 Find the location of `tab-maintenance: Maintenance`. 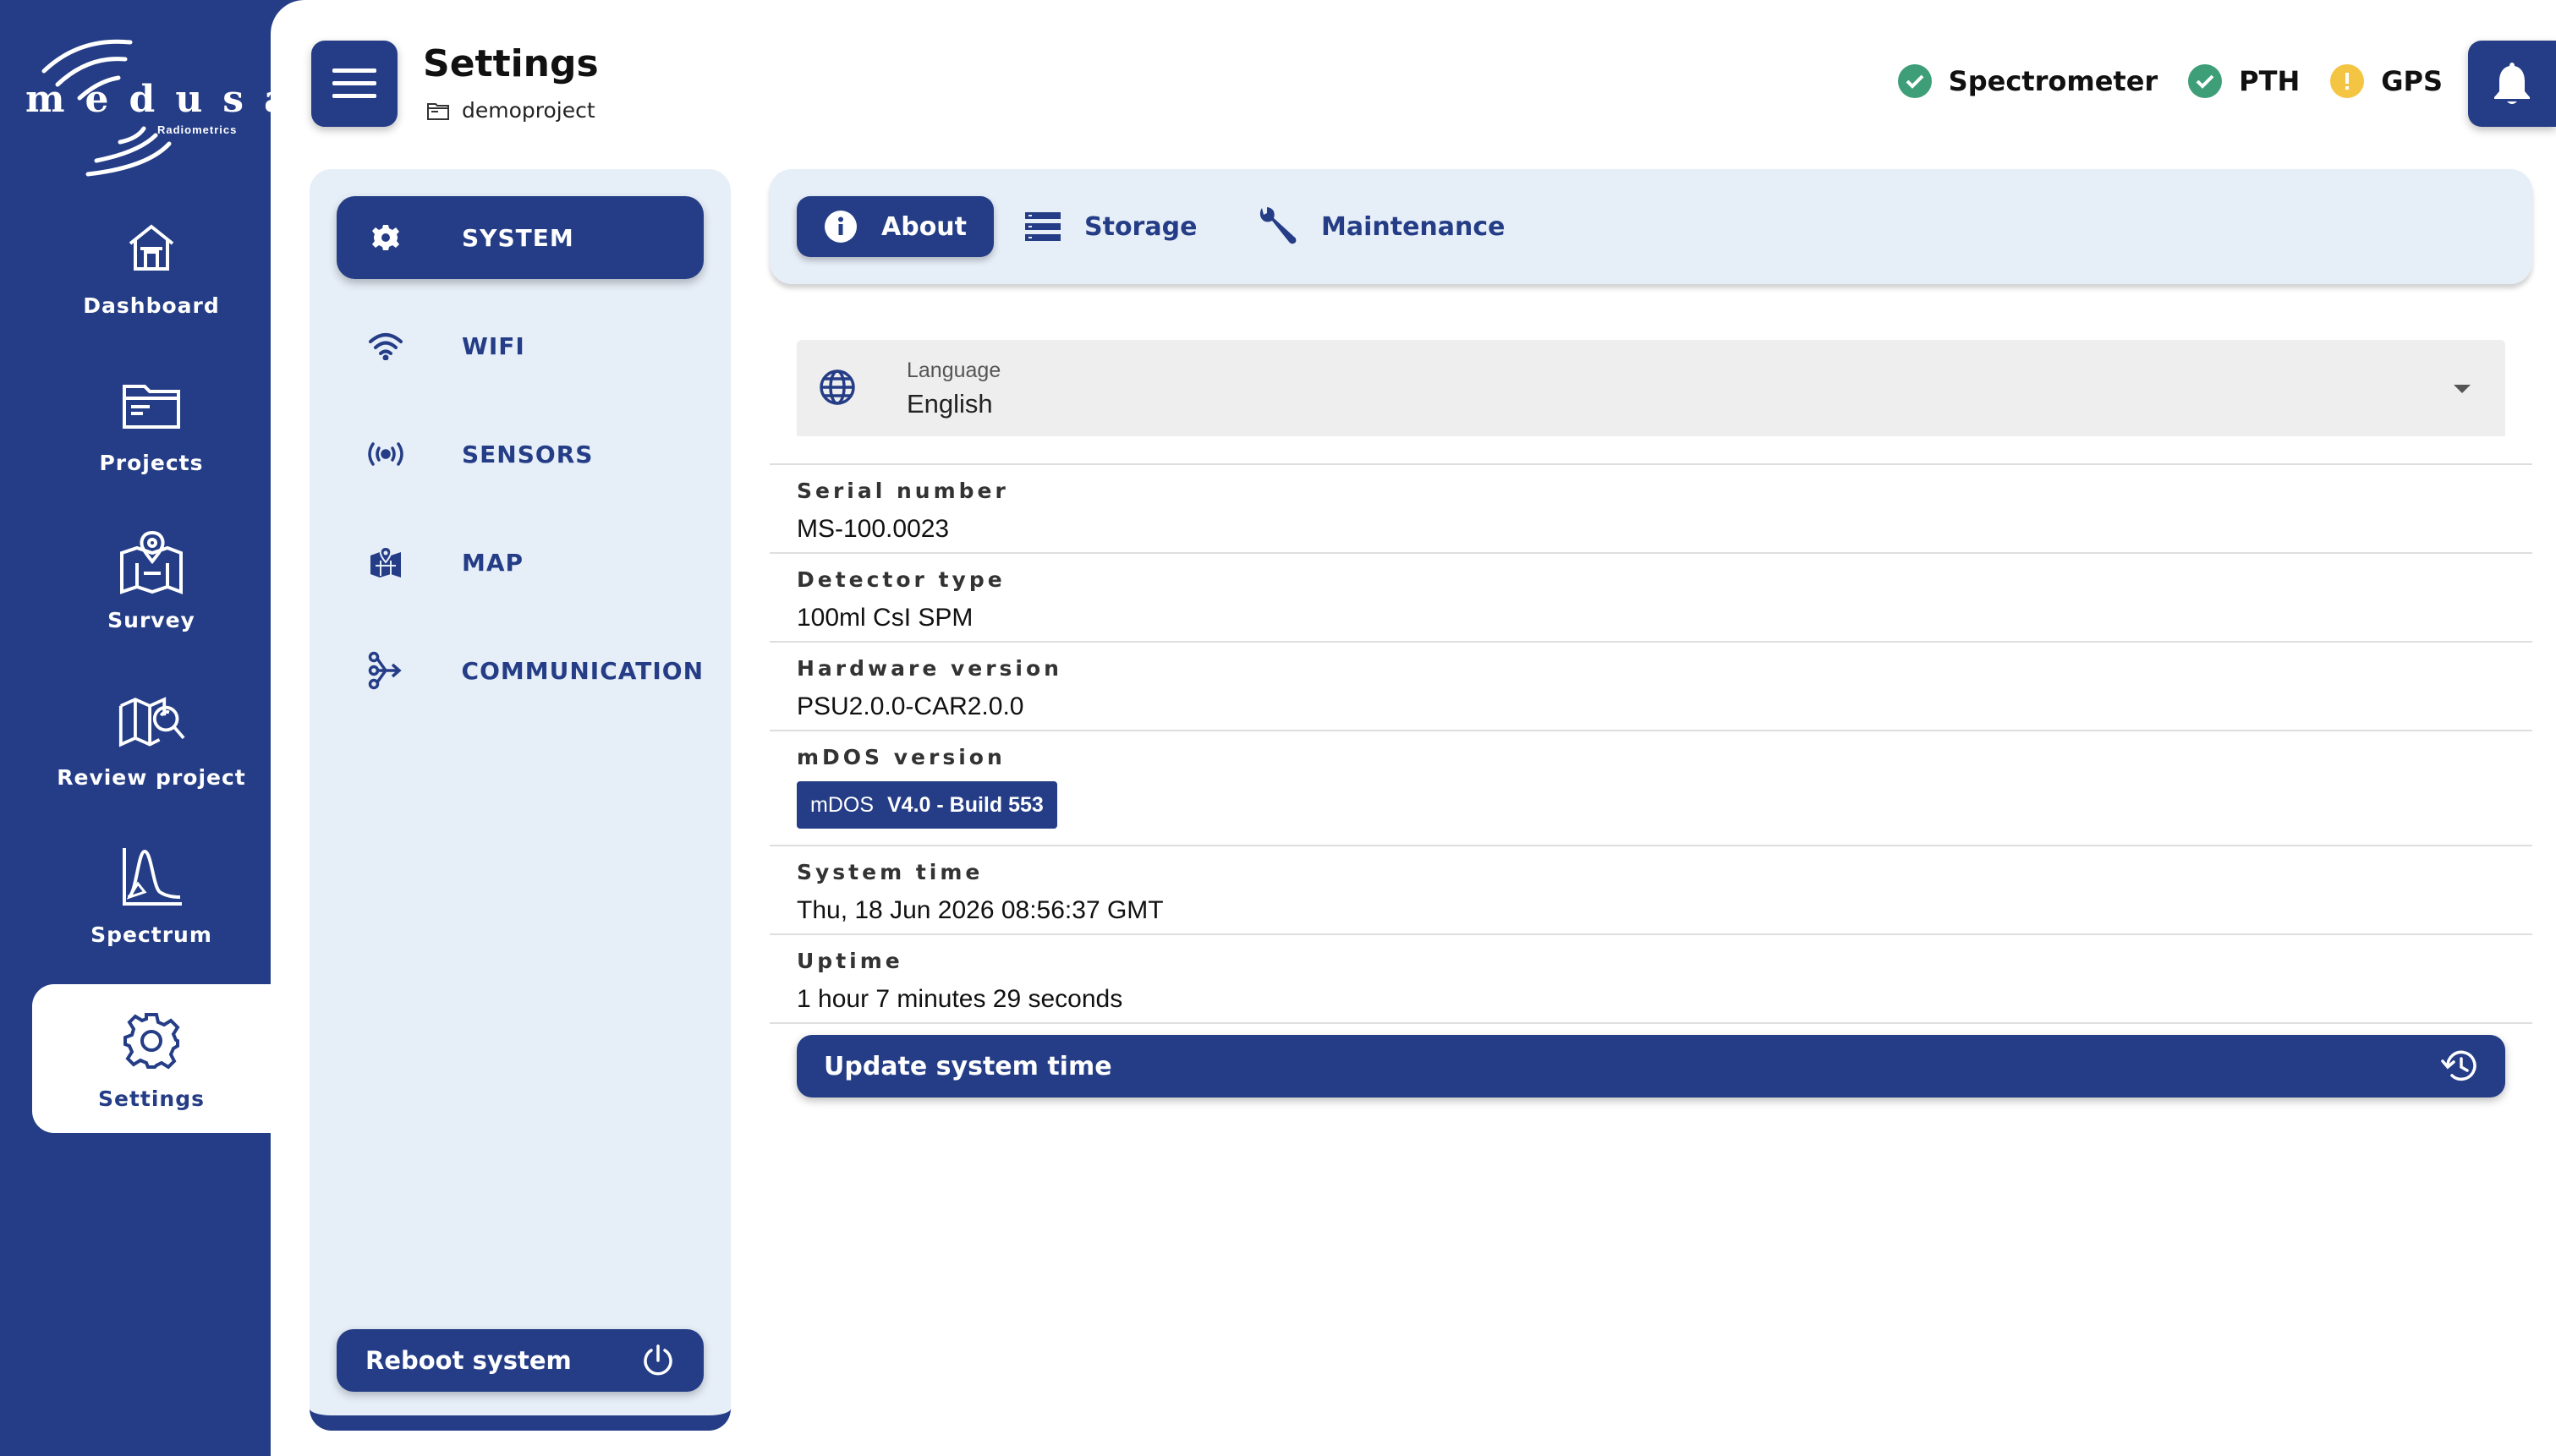

tab-maintenance: Maintenance is located at coordinates (1381, 226).